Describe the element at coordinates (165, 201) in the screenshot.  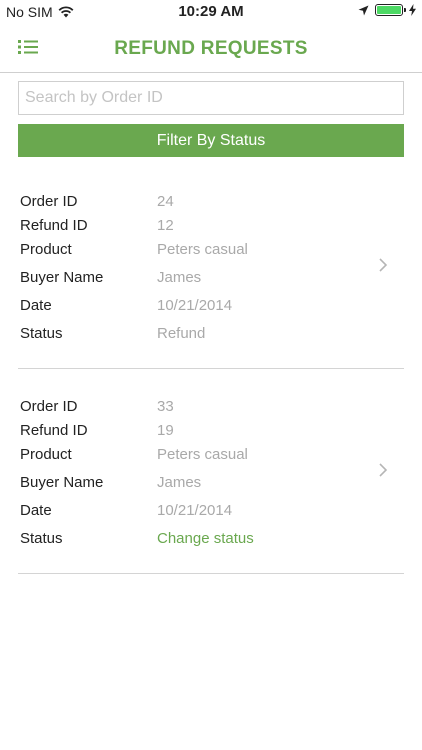
I see `order-id-value: 24` at that location.